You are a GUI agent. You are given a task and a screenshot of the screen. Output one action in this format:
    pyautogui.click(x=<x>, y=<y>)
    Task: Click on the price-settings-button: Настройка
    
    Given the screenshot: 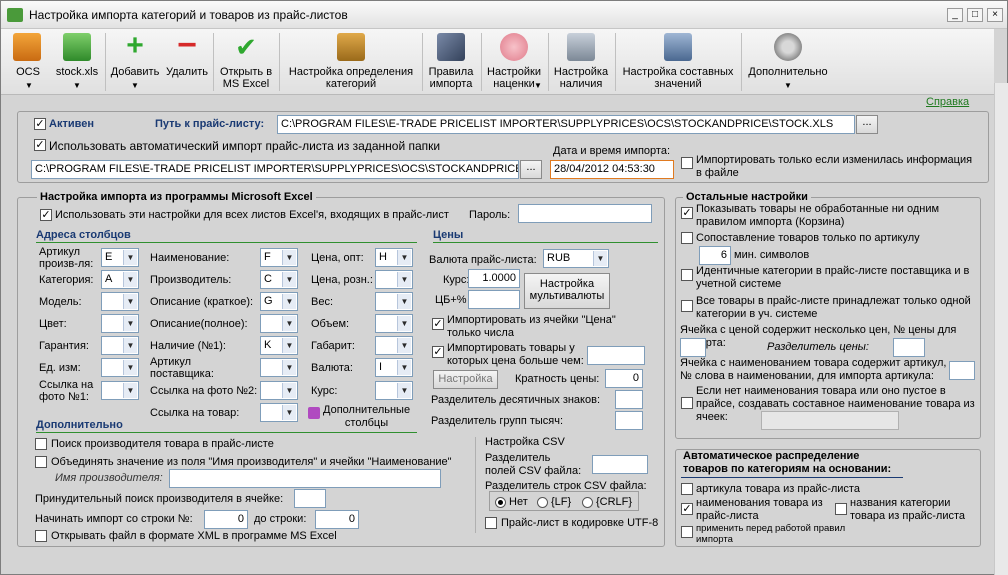 What is the action you would take?
    pyautogui.click(x=465, y=379)
    